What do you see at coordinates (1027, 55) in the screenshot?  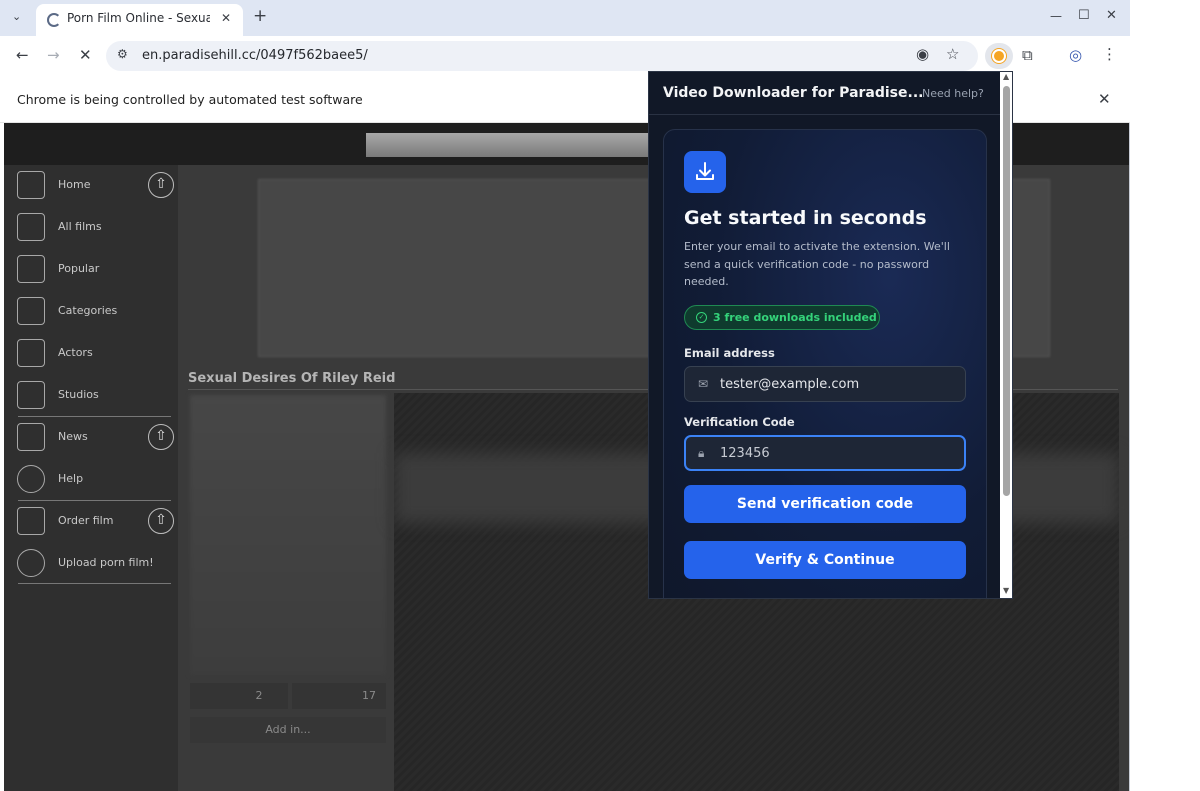 I see `extensions-puzzle-icon: ⧉` at bounding box center [1027, 55].